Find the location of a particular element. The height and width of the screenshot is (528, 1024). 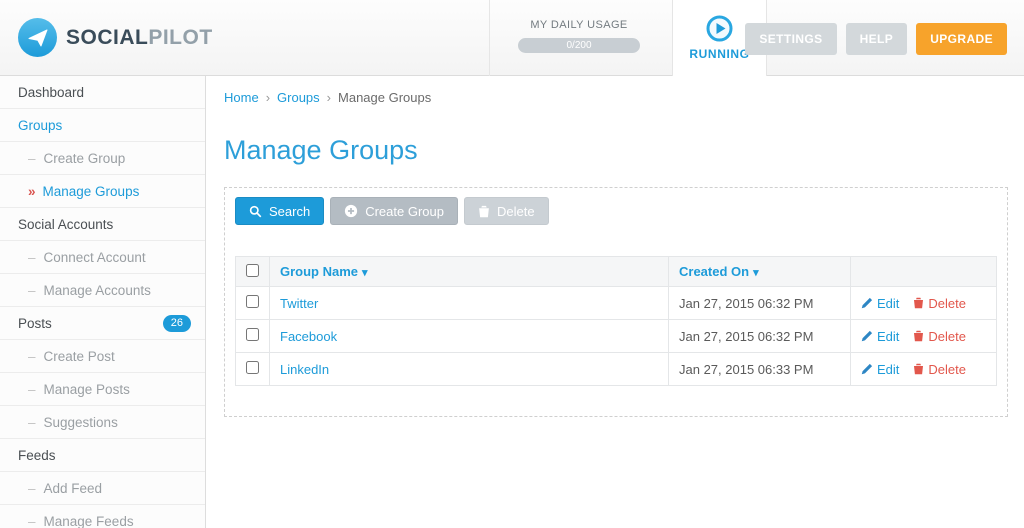

settings-button: SETTINGS is located at coordinates (791, 39).